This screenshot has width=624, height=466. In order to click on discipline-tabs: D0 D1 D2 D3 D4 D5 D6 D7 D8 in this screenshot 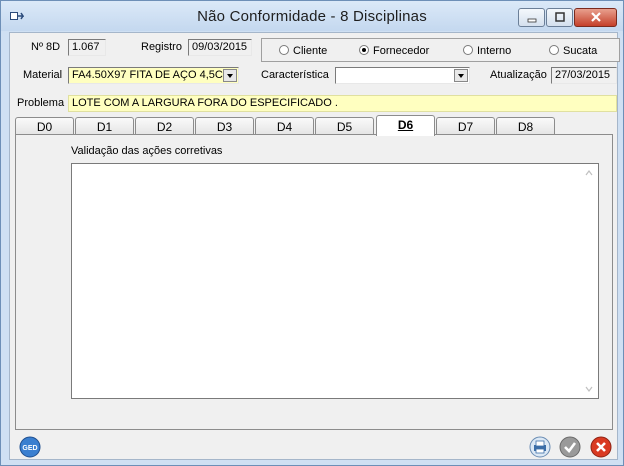, I will do `click(315, 125)`.